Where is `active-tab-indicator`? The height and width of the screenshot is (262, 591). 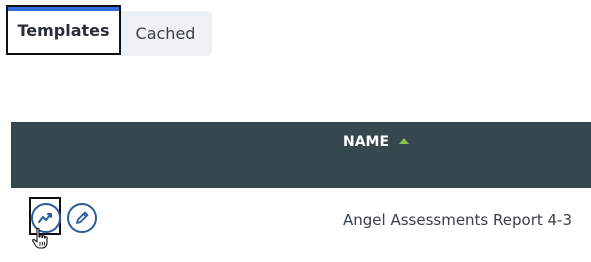
active-tab-indicator is located at coordinates (63, 9).